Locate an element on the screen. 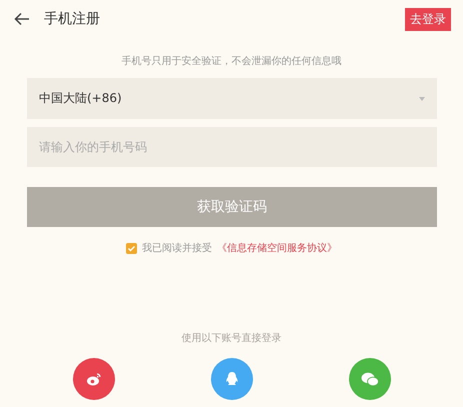  phone-input-field: 请输入你的手机号码 is located at coordinates (232, 147).